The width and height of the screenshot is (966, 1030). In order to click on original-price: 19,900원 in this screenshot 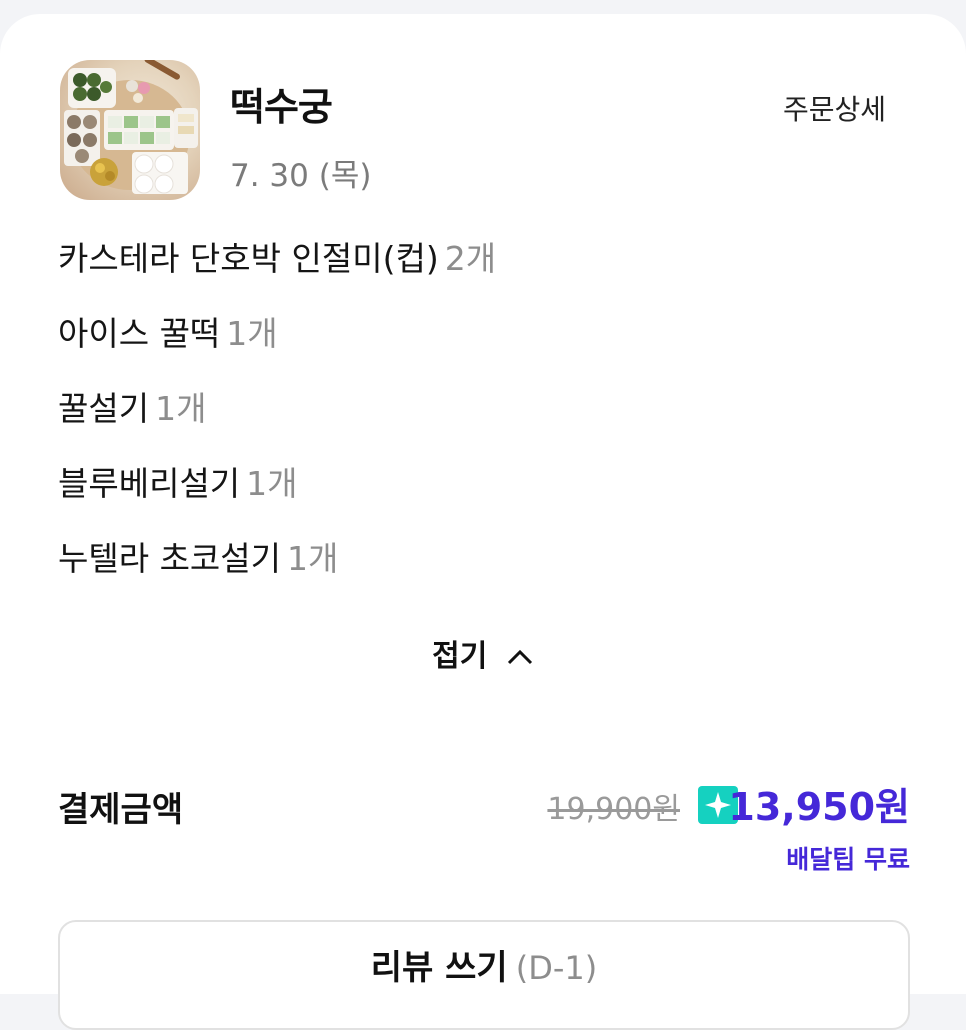, I will do `click(613, 809)`.